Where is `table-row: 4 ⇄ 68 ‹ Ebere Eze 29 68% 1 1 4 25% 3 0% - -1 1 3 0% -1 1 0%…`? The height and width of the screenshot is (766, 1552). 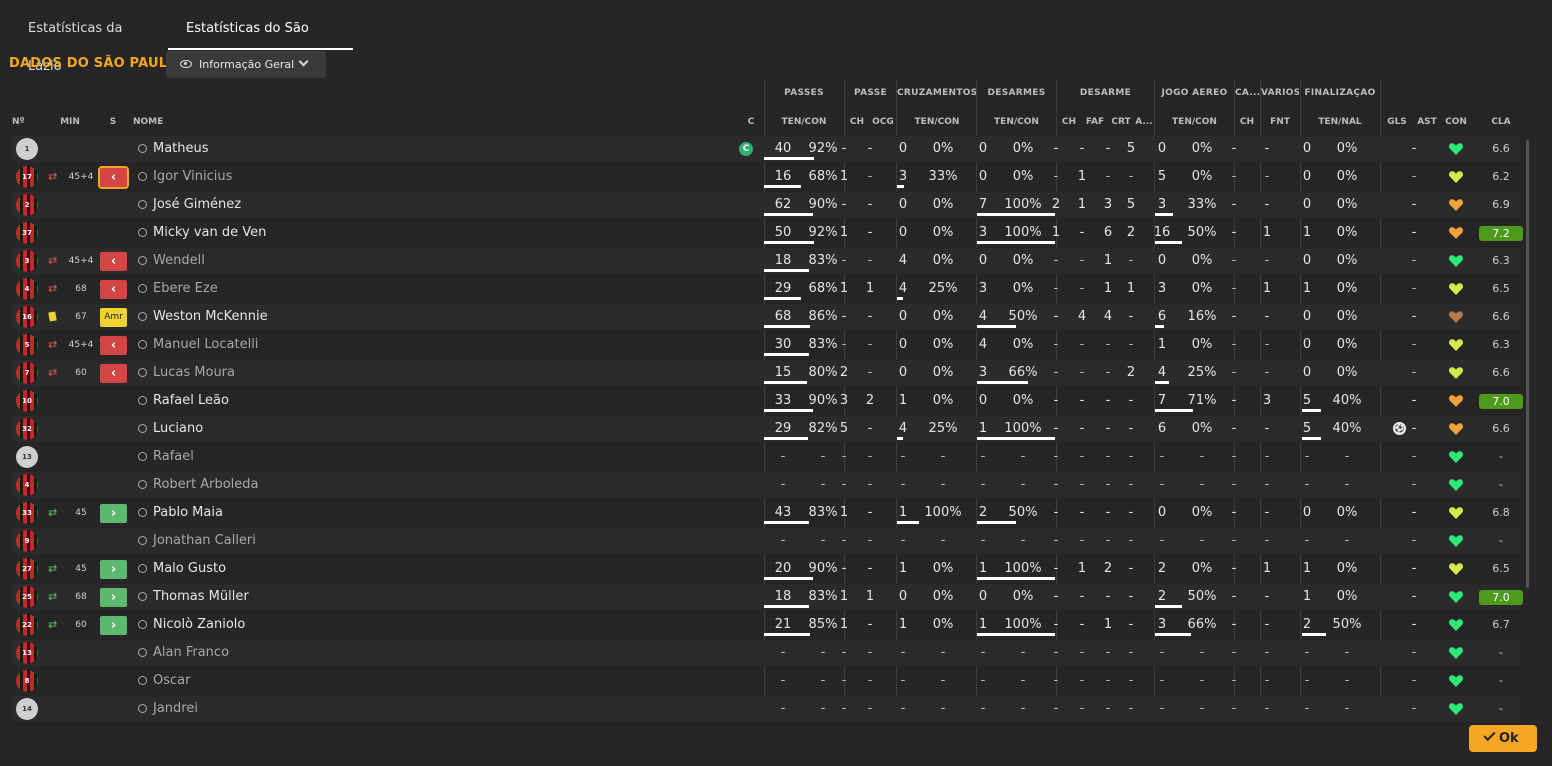
table-row: 4 ⇄ 68 ‹ Ebere Eze 29 68% 1 1 4 25% 3 0% - -1 1 3 0% -1 1 0%… is located at coordinates (766, 289).